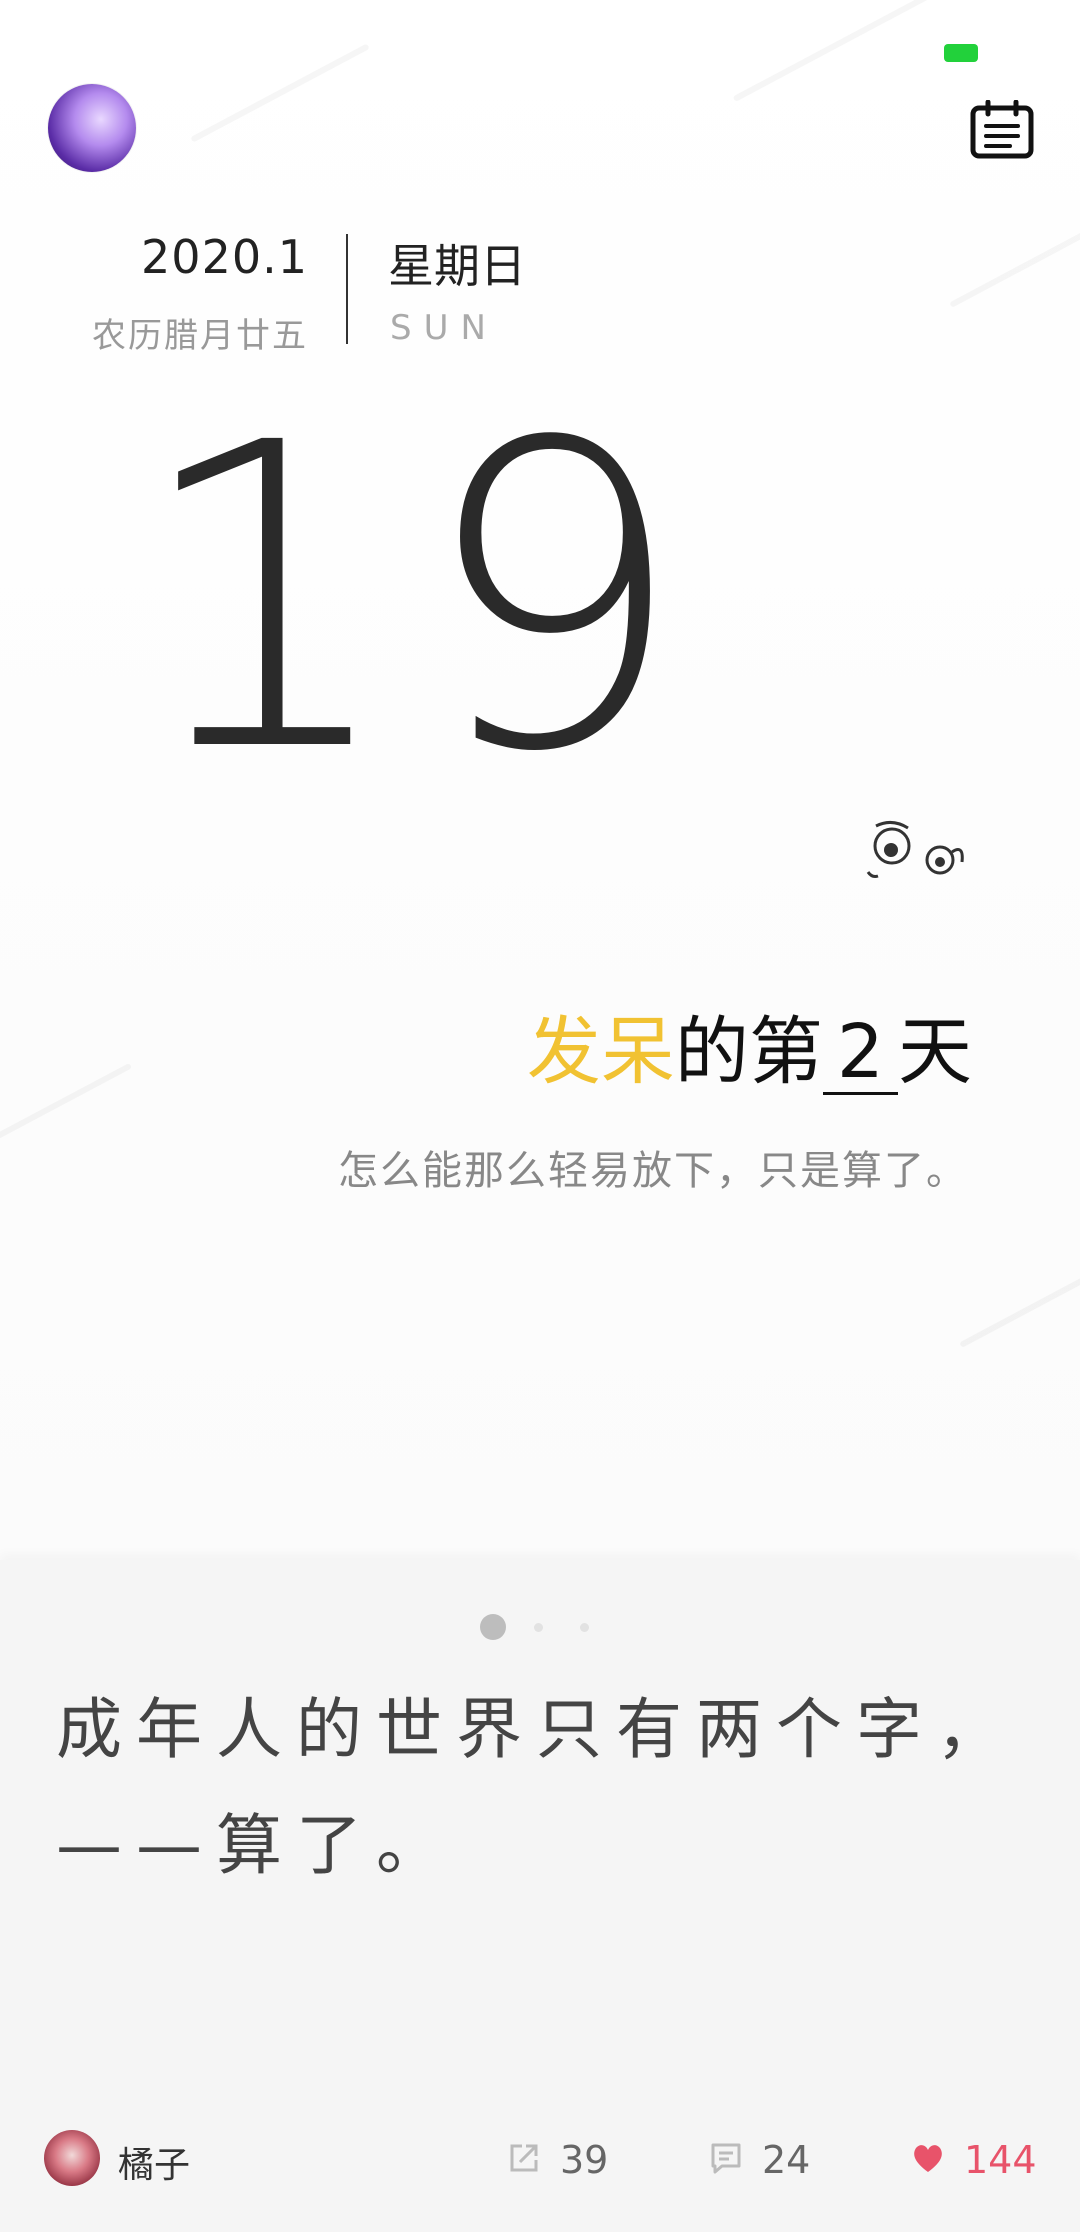 This screenshot has height=2232, width=1080. I want to click on headline-count: 2, so click(860, 1054).